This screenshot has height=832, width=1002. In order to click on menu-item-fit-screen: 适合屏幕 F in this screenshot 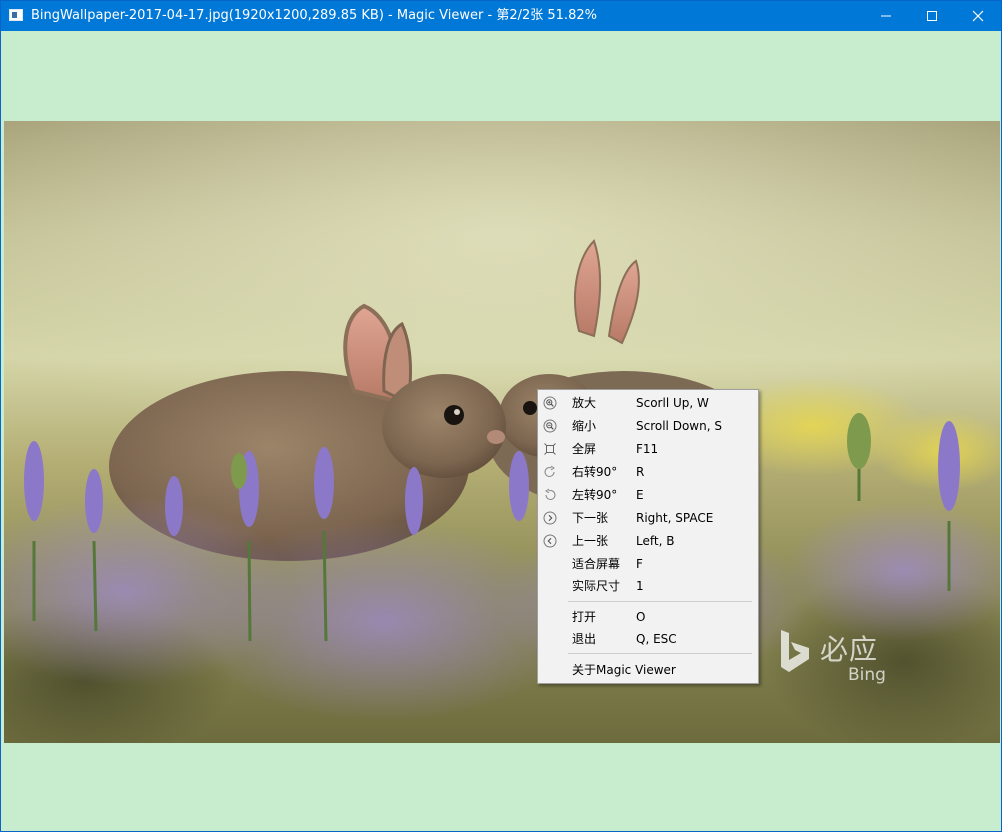, I will do `click(648, 564)`.